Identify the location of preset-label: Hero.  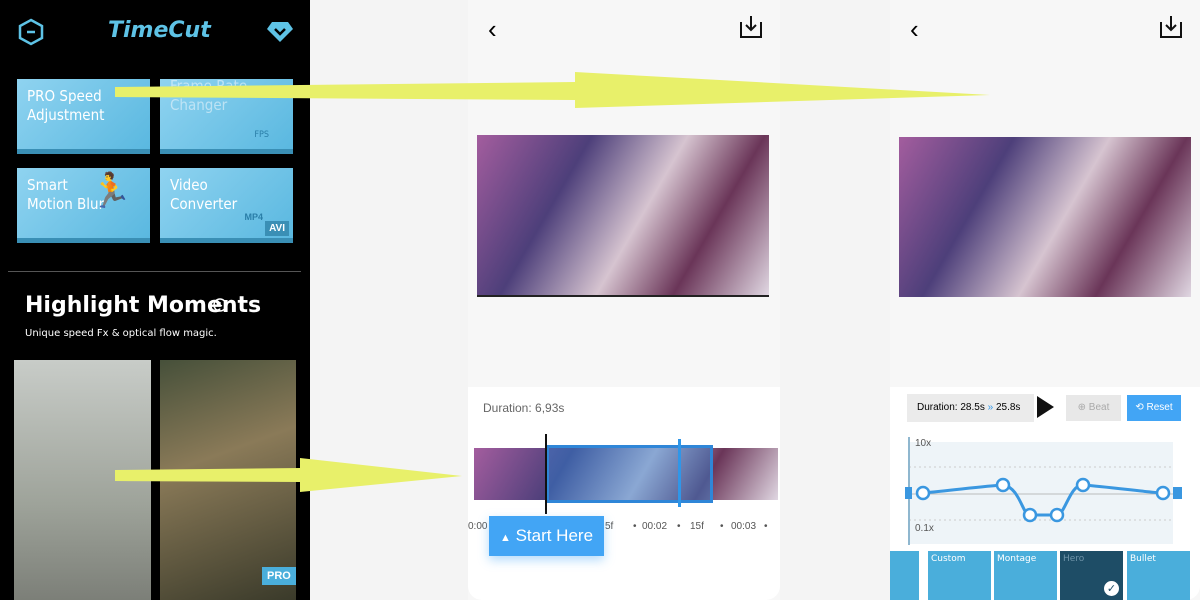
(1074, 559).